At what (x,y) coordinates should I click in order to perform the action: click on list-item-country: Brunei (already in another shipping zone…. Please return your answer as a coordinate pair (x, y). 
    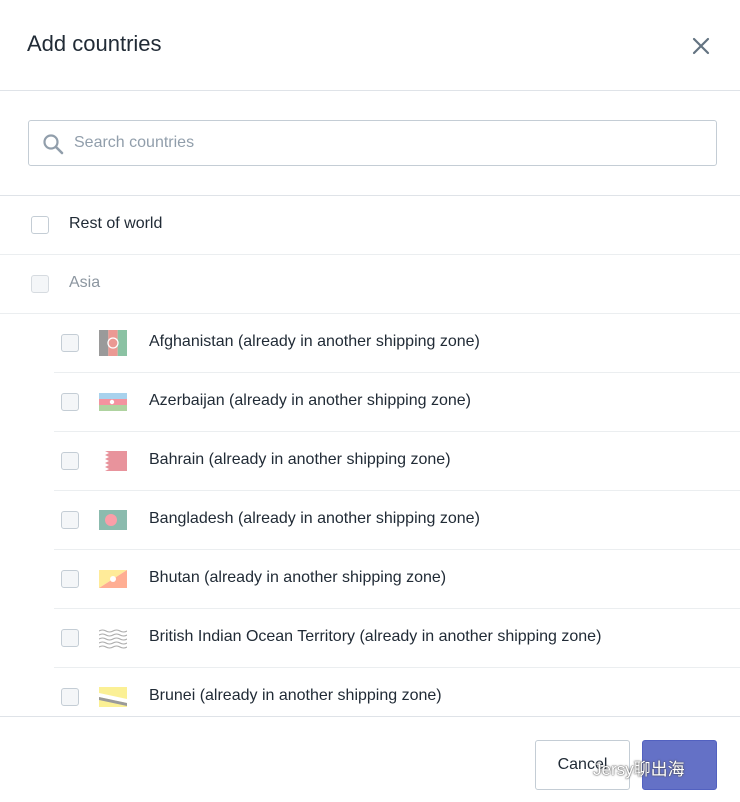
    Looking at the image, I should click on (397, 692).